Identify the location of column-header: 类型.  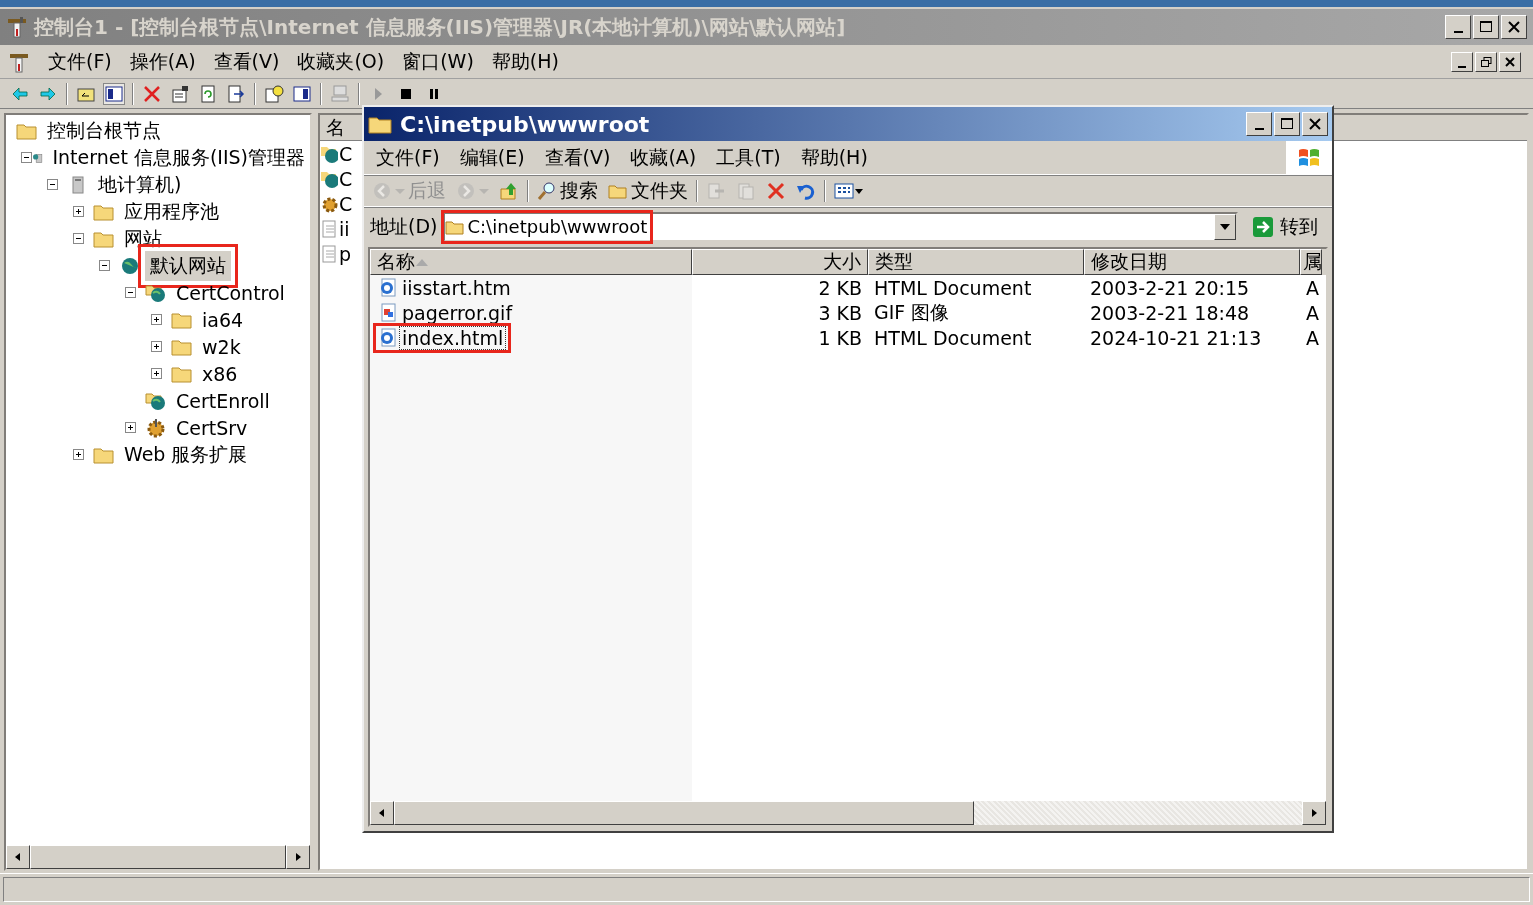
(976, 262).